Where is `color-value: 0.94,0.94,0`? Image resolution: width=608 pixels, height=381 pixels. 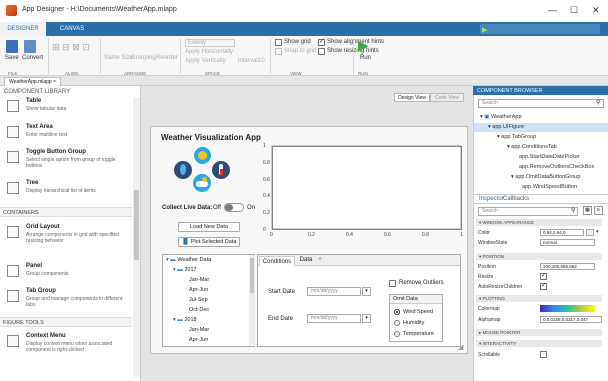
color-value: 0.94,0.94,0 is located at coordinates (562, 232).